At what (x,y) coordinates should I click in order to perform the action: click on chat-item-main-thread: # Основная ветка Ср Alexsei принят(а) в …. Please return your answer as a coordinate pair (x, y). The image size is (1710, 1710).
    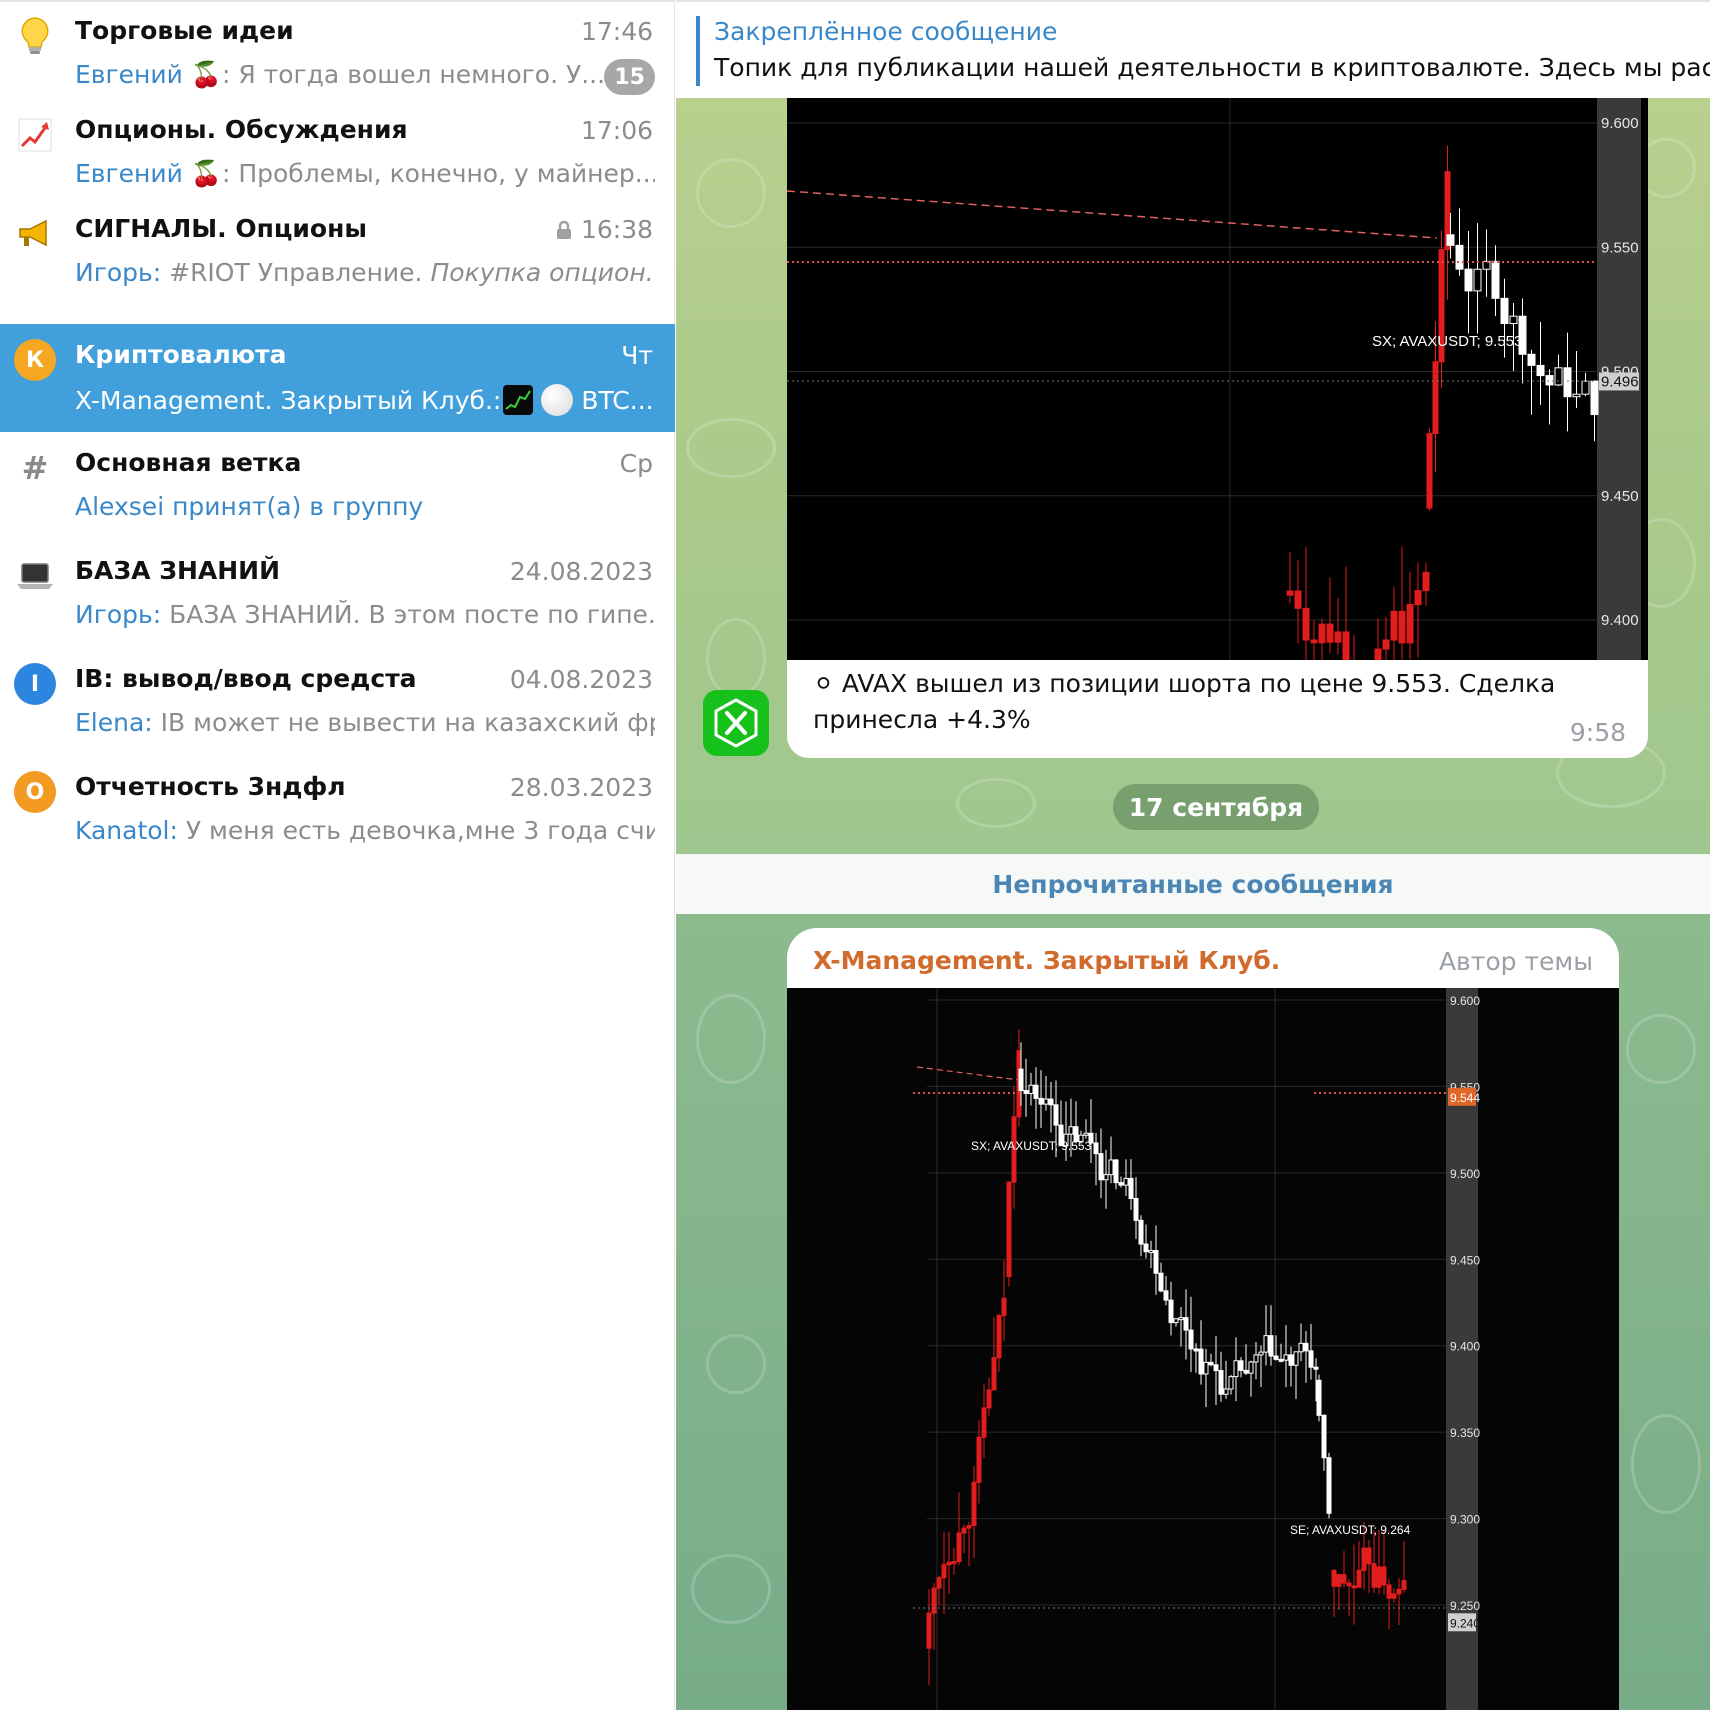
    Looking at the image, I should click on (337, 486).